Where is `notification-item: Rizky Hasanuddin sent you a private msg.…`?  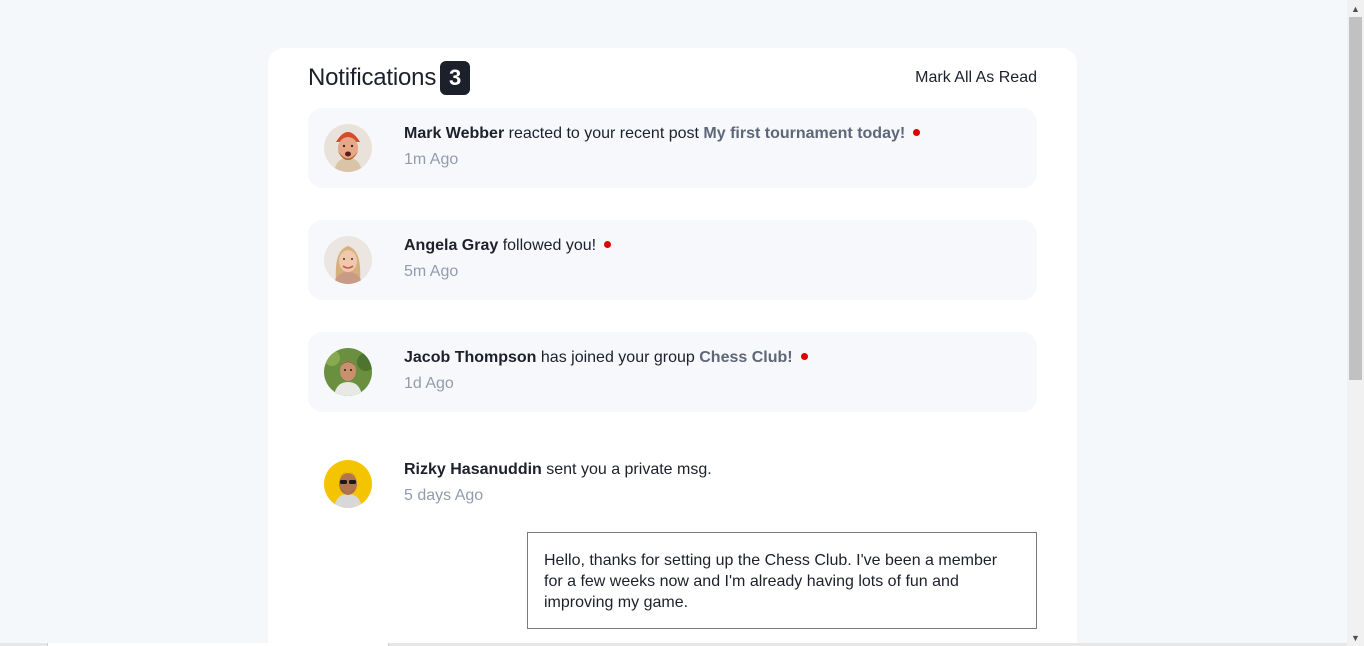 notification-item: Rizky Hasanuddin sent you a private msg.… is located at coordinates (672, 484).